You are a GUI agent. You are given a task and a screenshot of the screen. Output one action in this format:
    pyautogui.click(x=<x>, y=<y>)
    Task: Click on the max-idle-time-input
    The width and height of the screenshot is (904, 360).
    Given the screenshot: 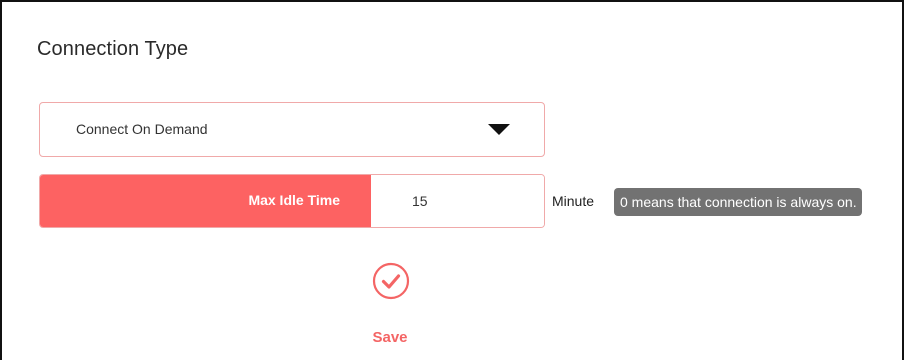 What is the action you would take?
    pyautogui.click(x=457, y=201)
    